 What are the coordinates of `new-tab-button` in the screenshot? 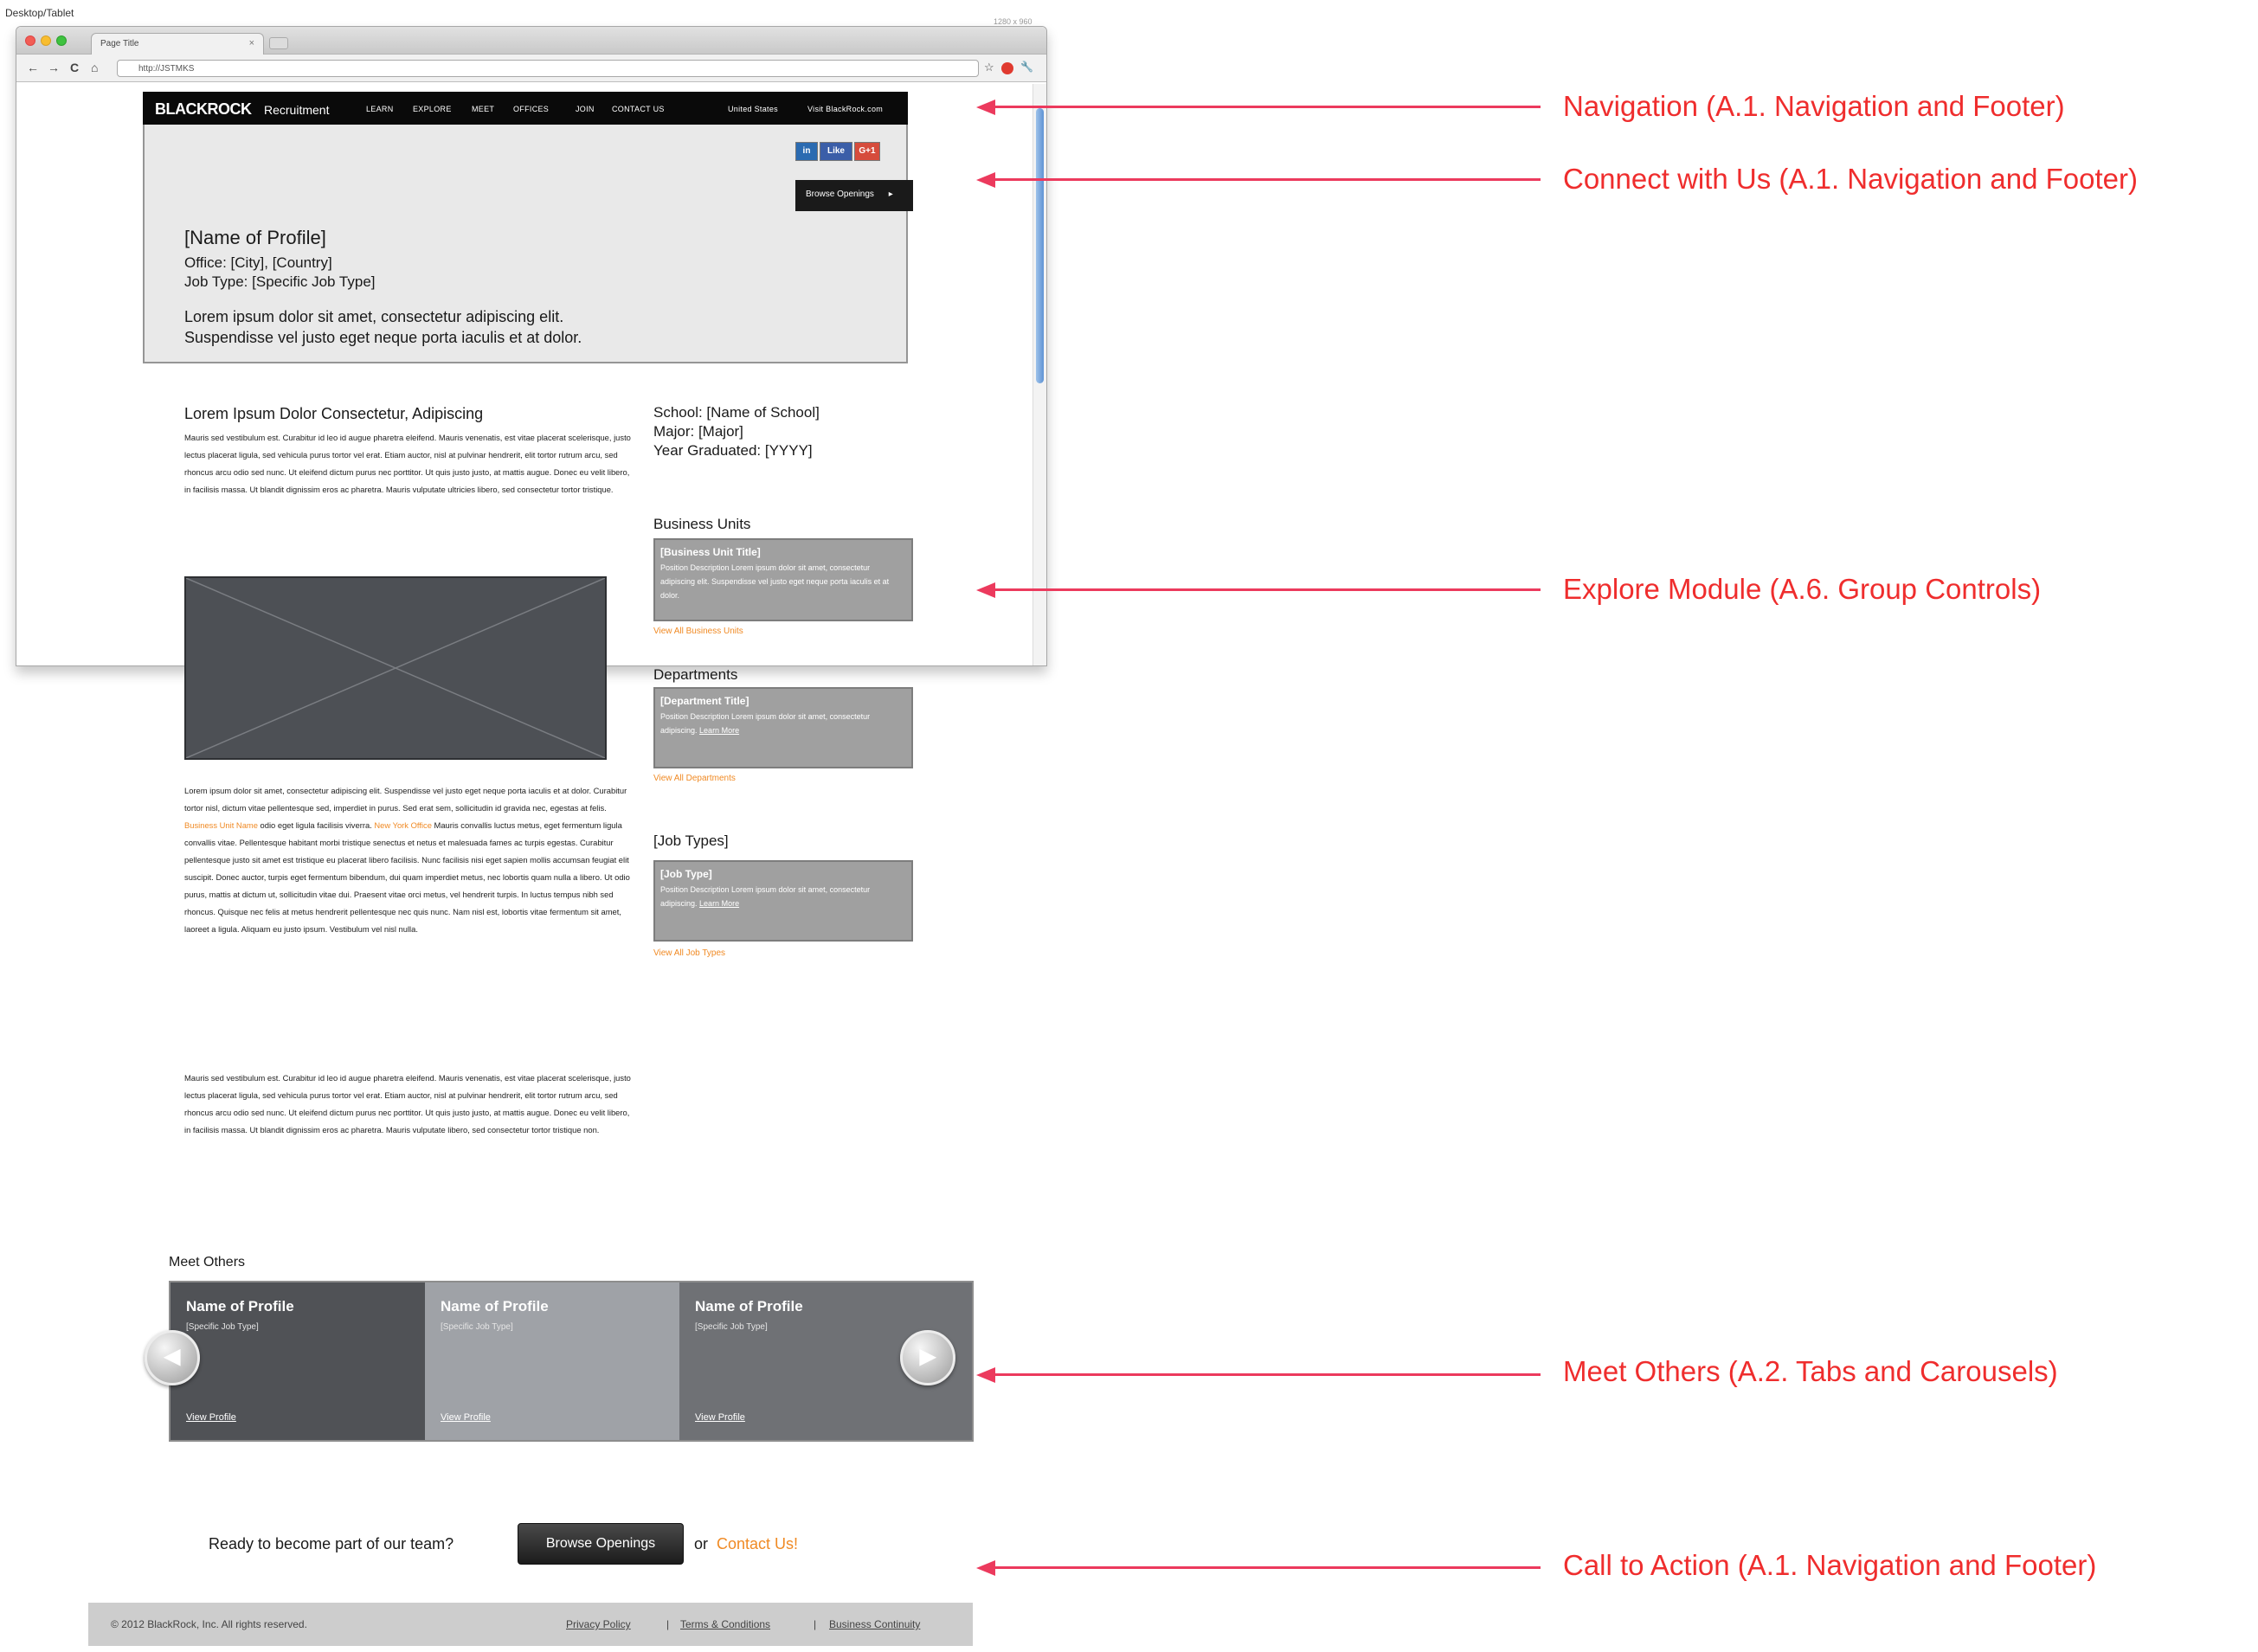 It's located at (278, 43).